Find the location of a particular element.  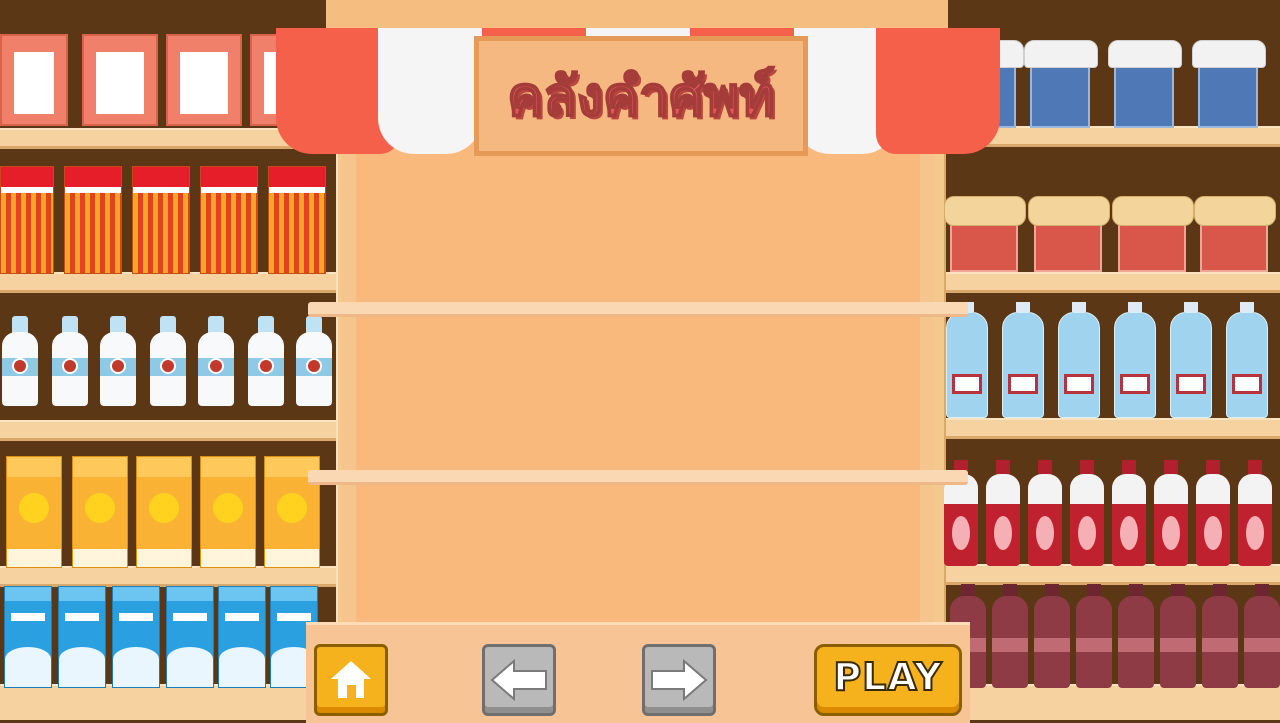

arrow-right-icon is located at coordinates (679, 680).